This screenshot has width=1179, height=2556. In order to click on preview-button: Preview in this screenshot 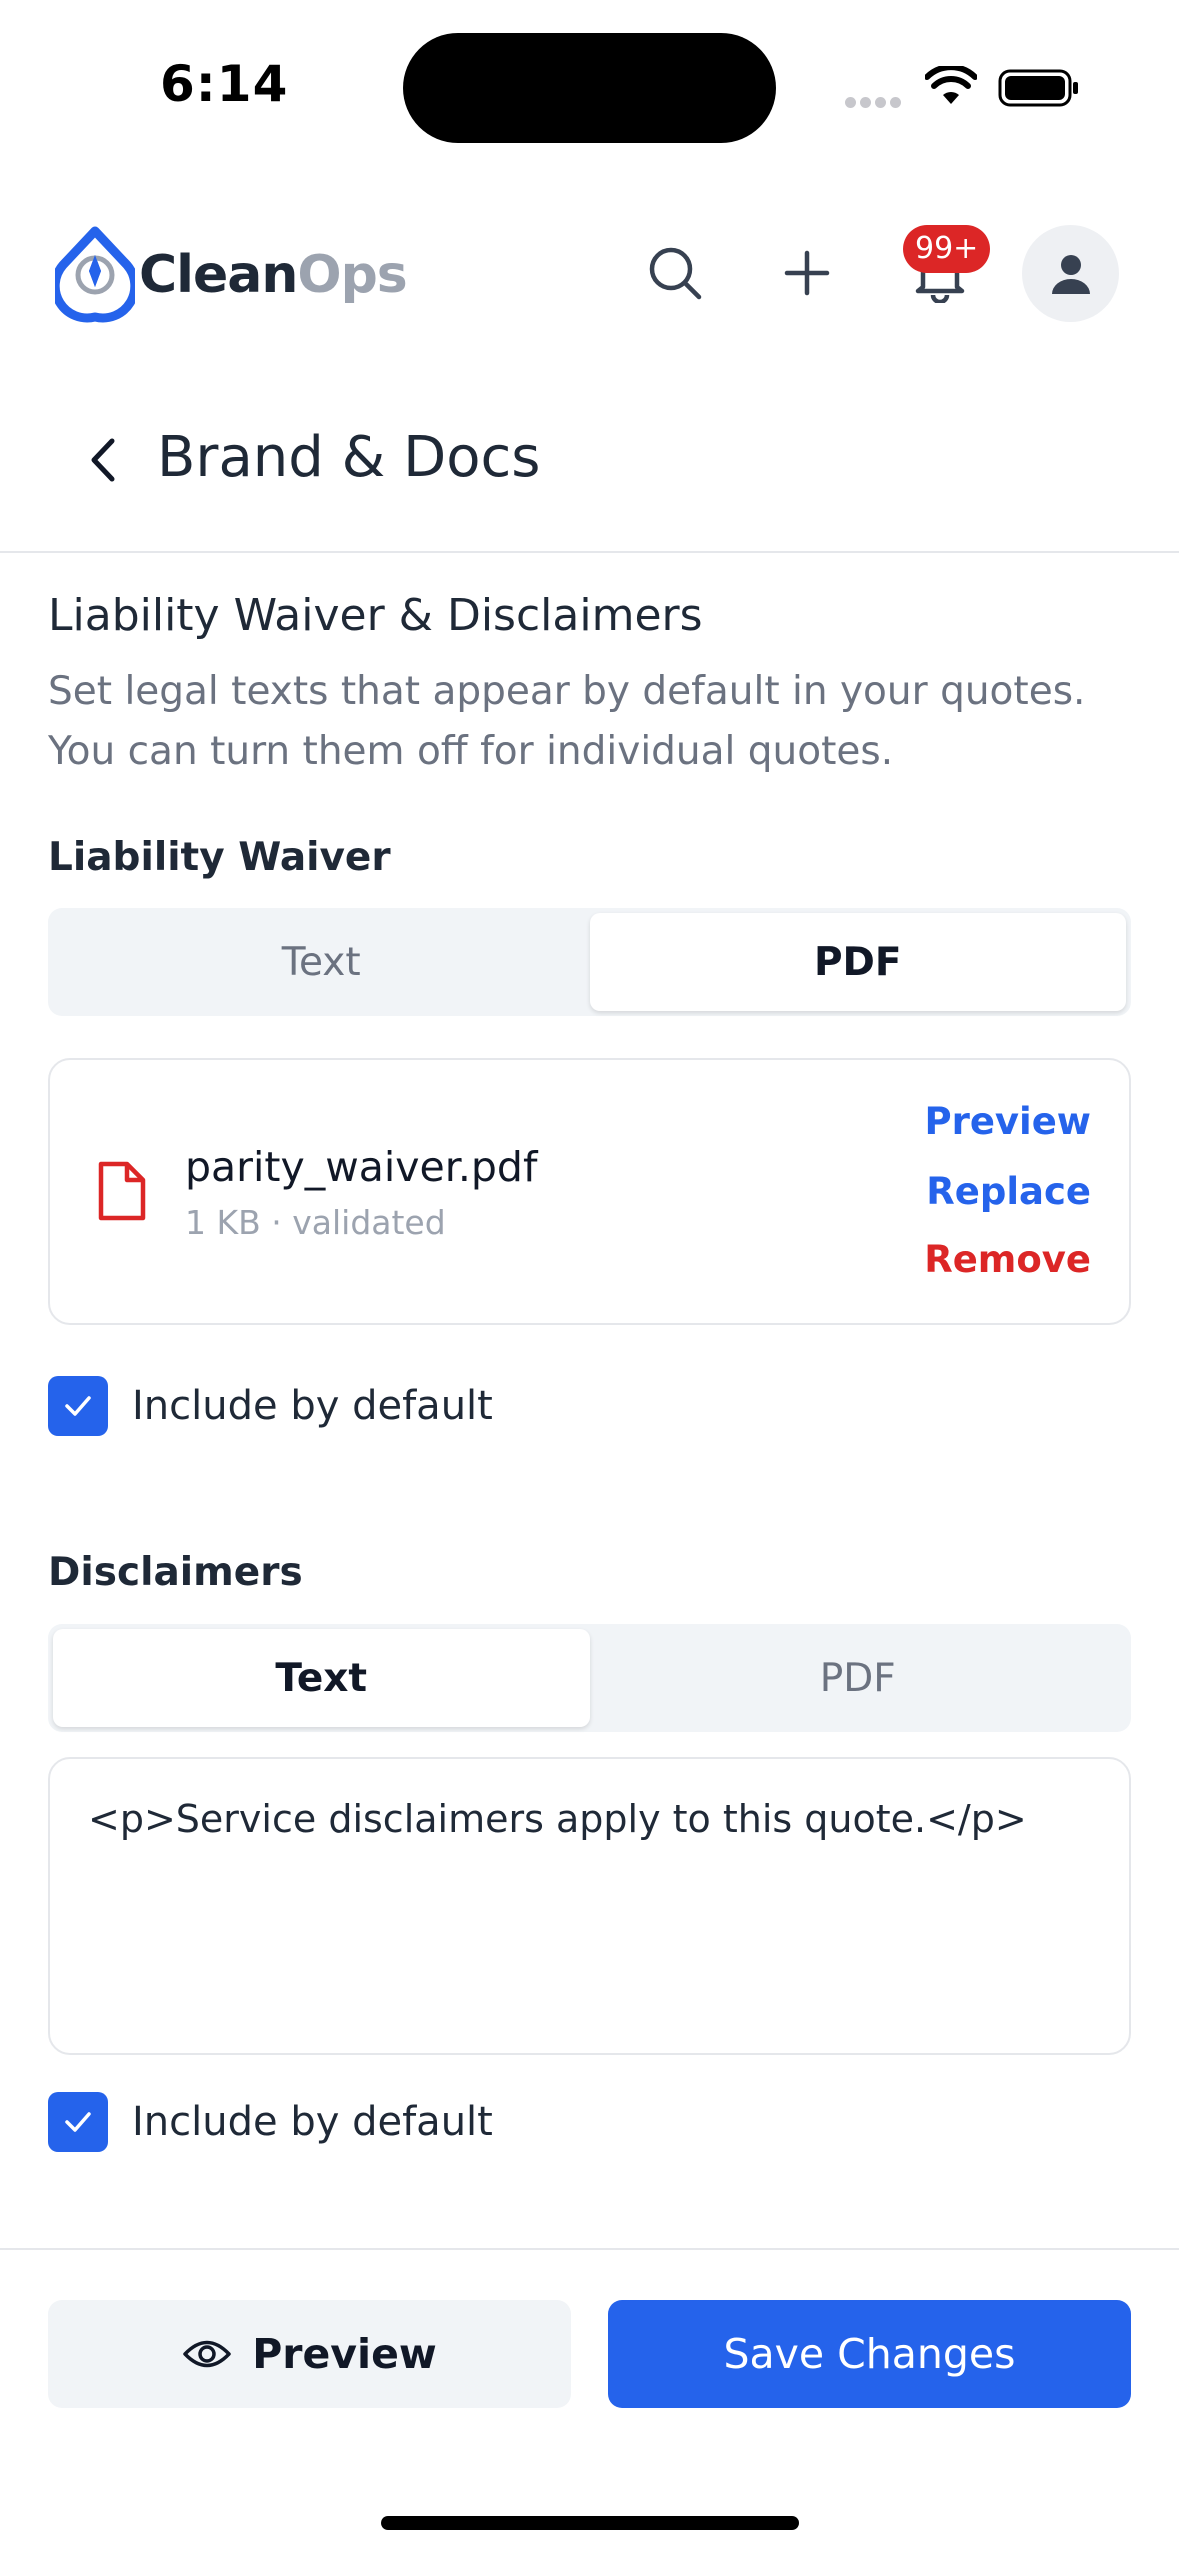, I will do `click(309, 2354)`.